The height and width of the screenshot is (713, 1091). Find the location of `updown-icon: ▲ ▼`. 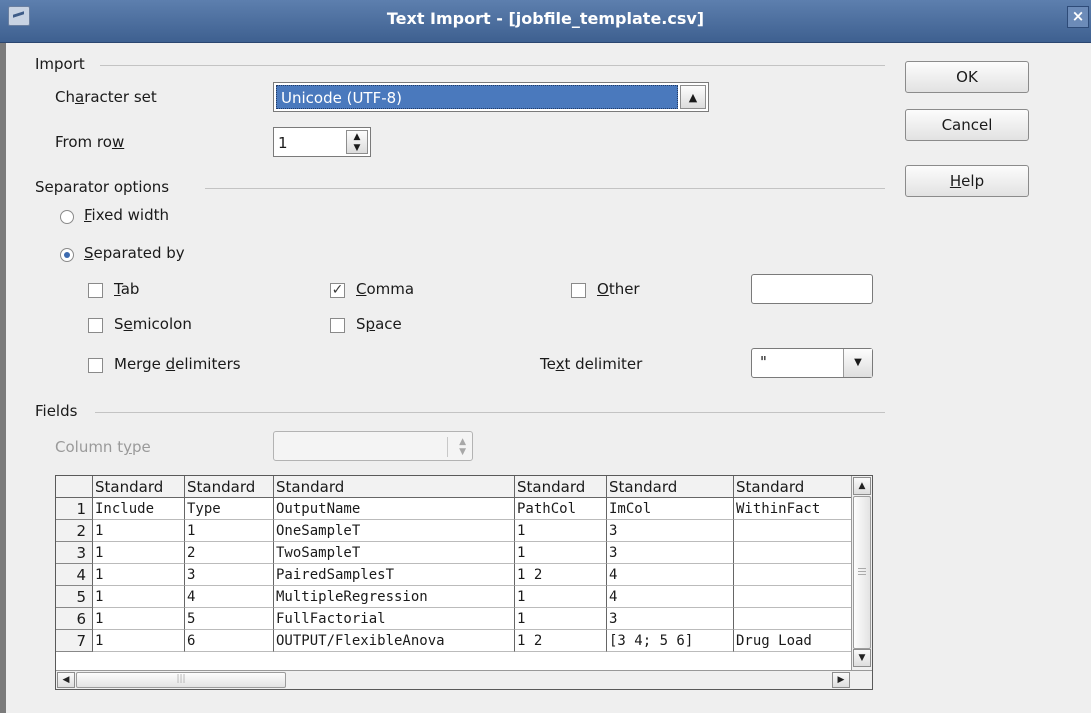

updown-icon: ▲ ▼ is located at coordinates (462, 447).